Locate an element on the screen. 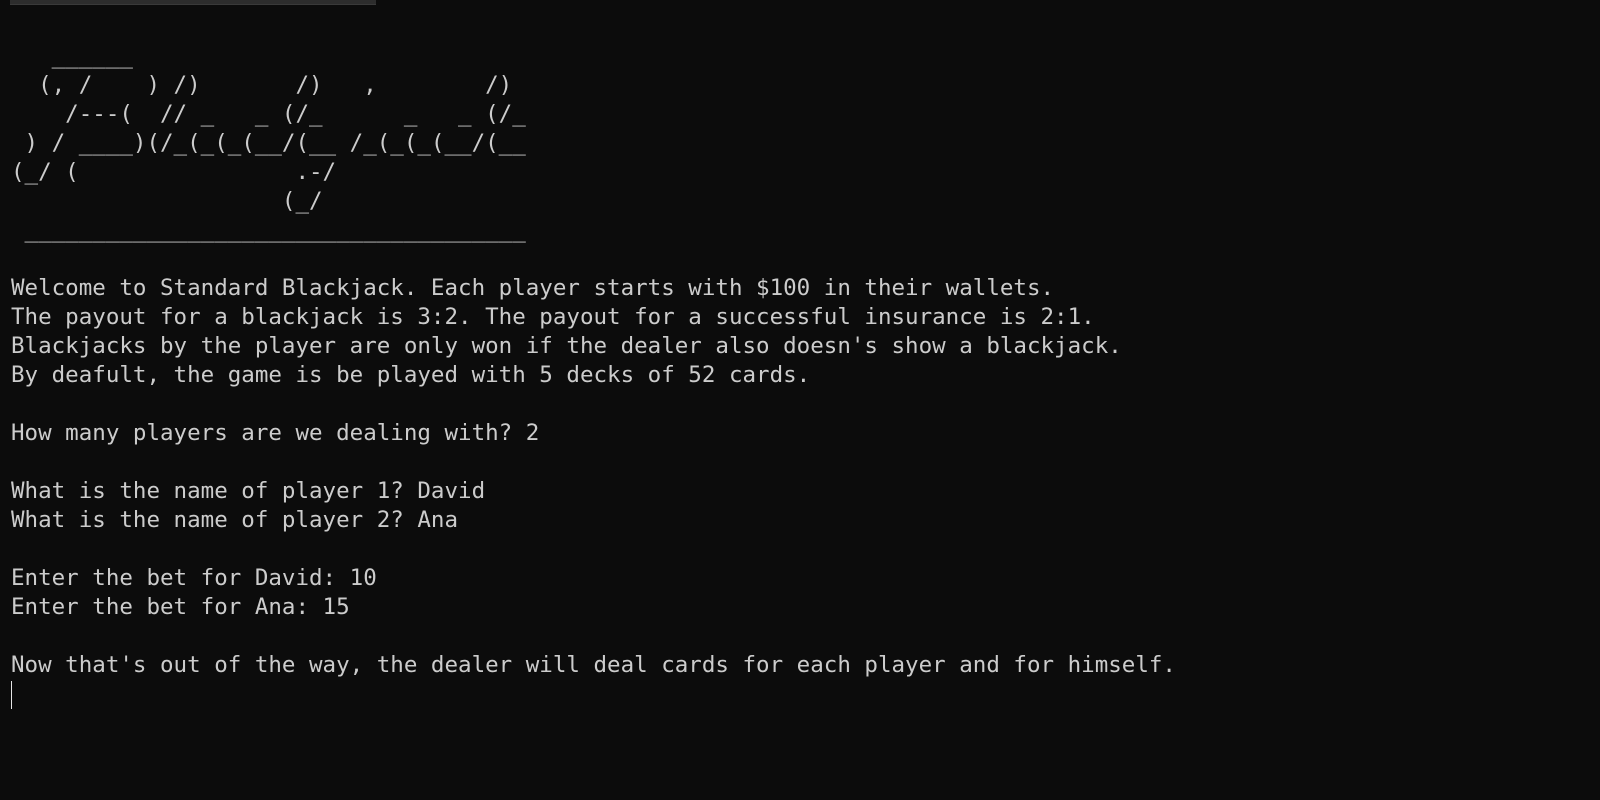 This screenshot has width=1600, height=800. tab-strip-edge is located at coordinates (193, 2).